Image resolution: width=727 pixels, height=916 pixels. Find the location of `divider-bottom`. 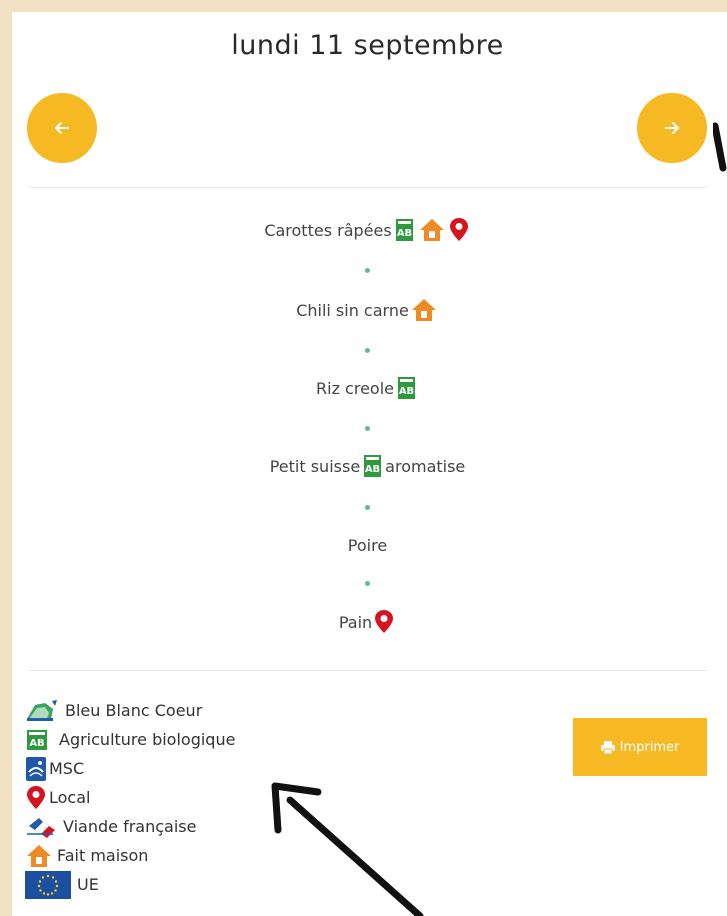

divider-bottom is located at coordinates (368, 670).